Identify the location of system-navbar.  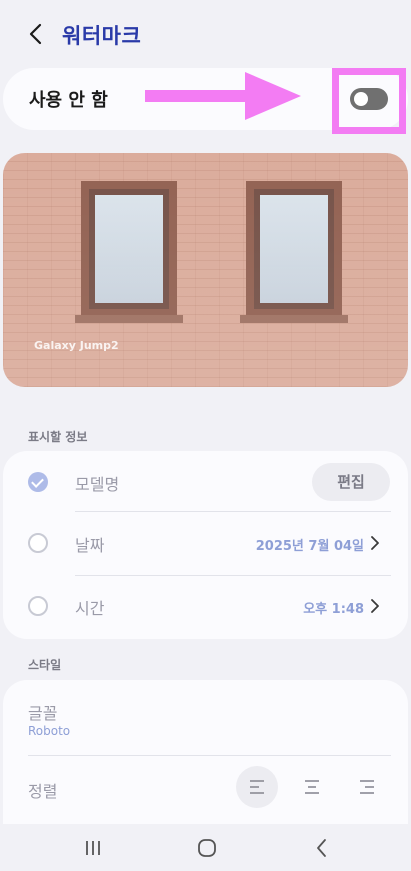
(205, 847).